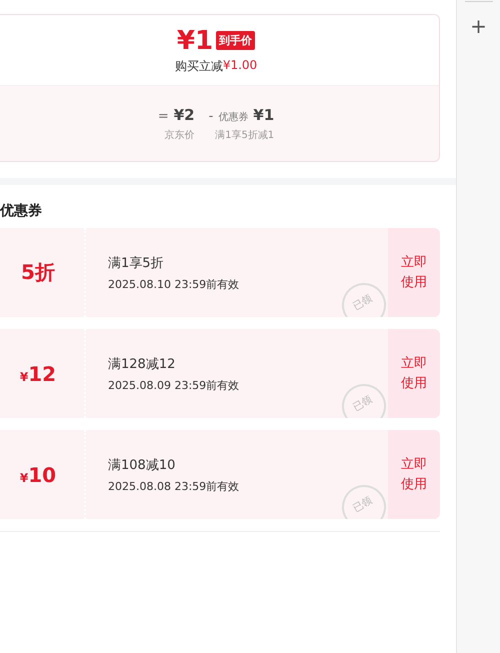 Image resolution: width=500 pixels, height=653 pixels. I want to click on saving-amount: ¥1.00, so click(240, 66).